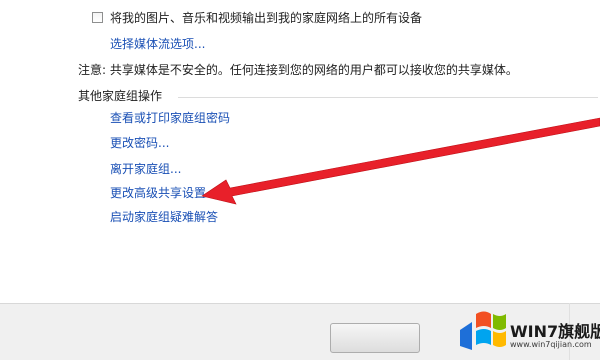 The width and height of the screenshot is (600, 360). What do you see at coordinates (483, 330) in the screenshot?
I see `windows-logo-icon` at bounding box center [483, 330].